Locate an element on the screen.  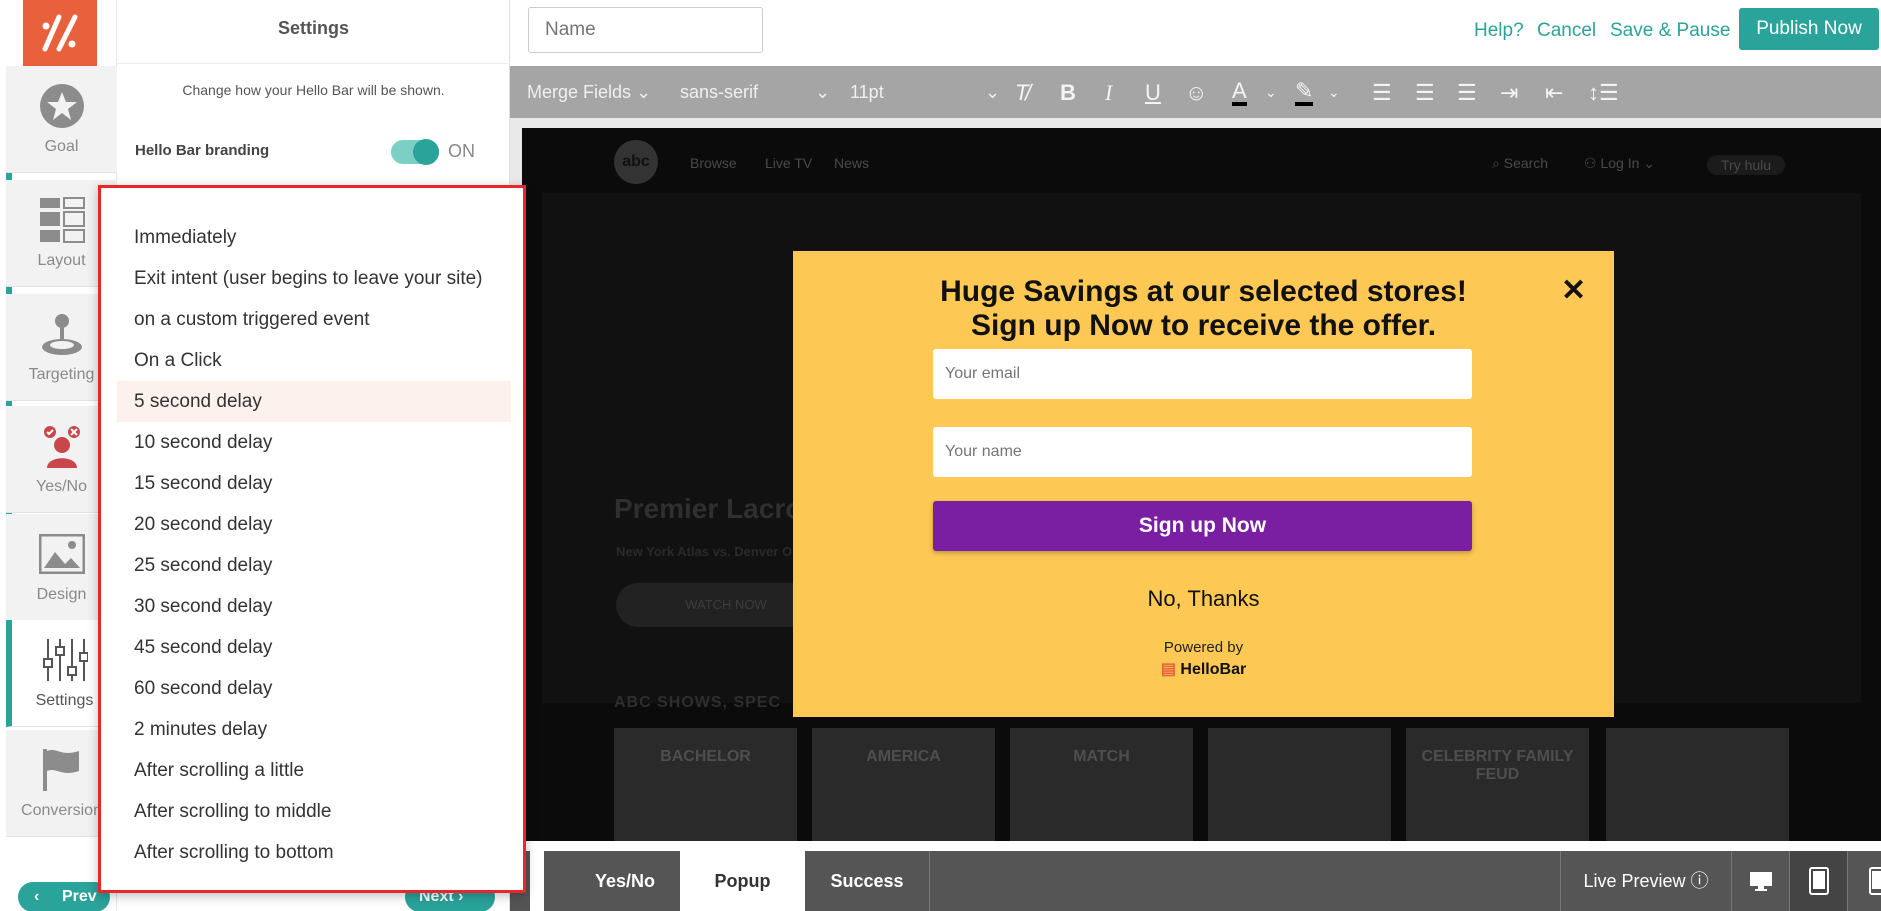
hellobar-logo-icon is located at coordinates (60, 33).